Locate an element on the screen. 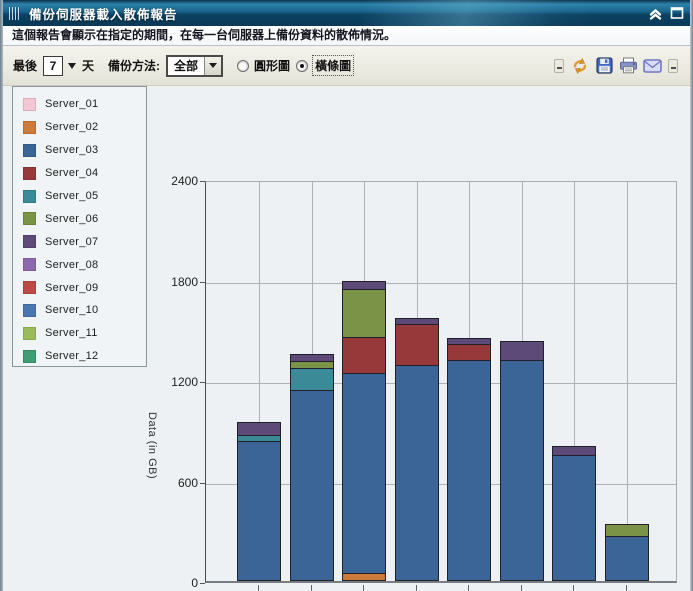 The width and height of the screenshot is (693, 591). maximize-icon is located at coordinates (677, 13).